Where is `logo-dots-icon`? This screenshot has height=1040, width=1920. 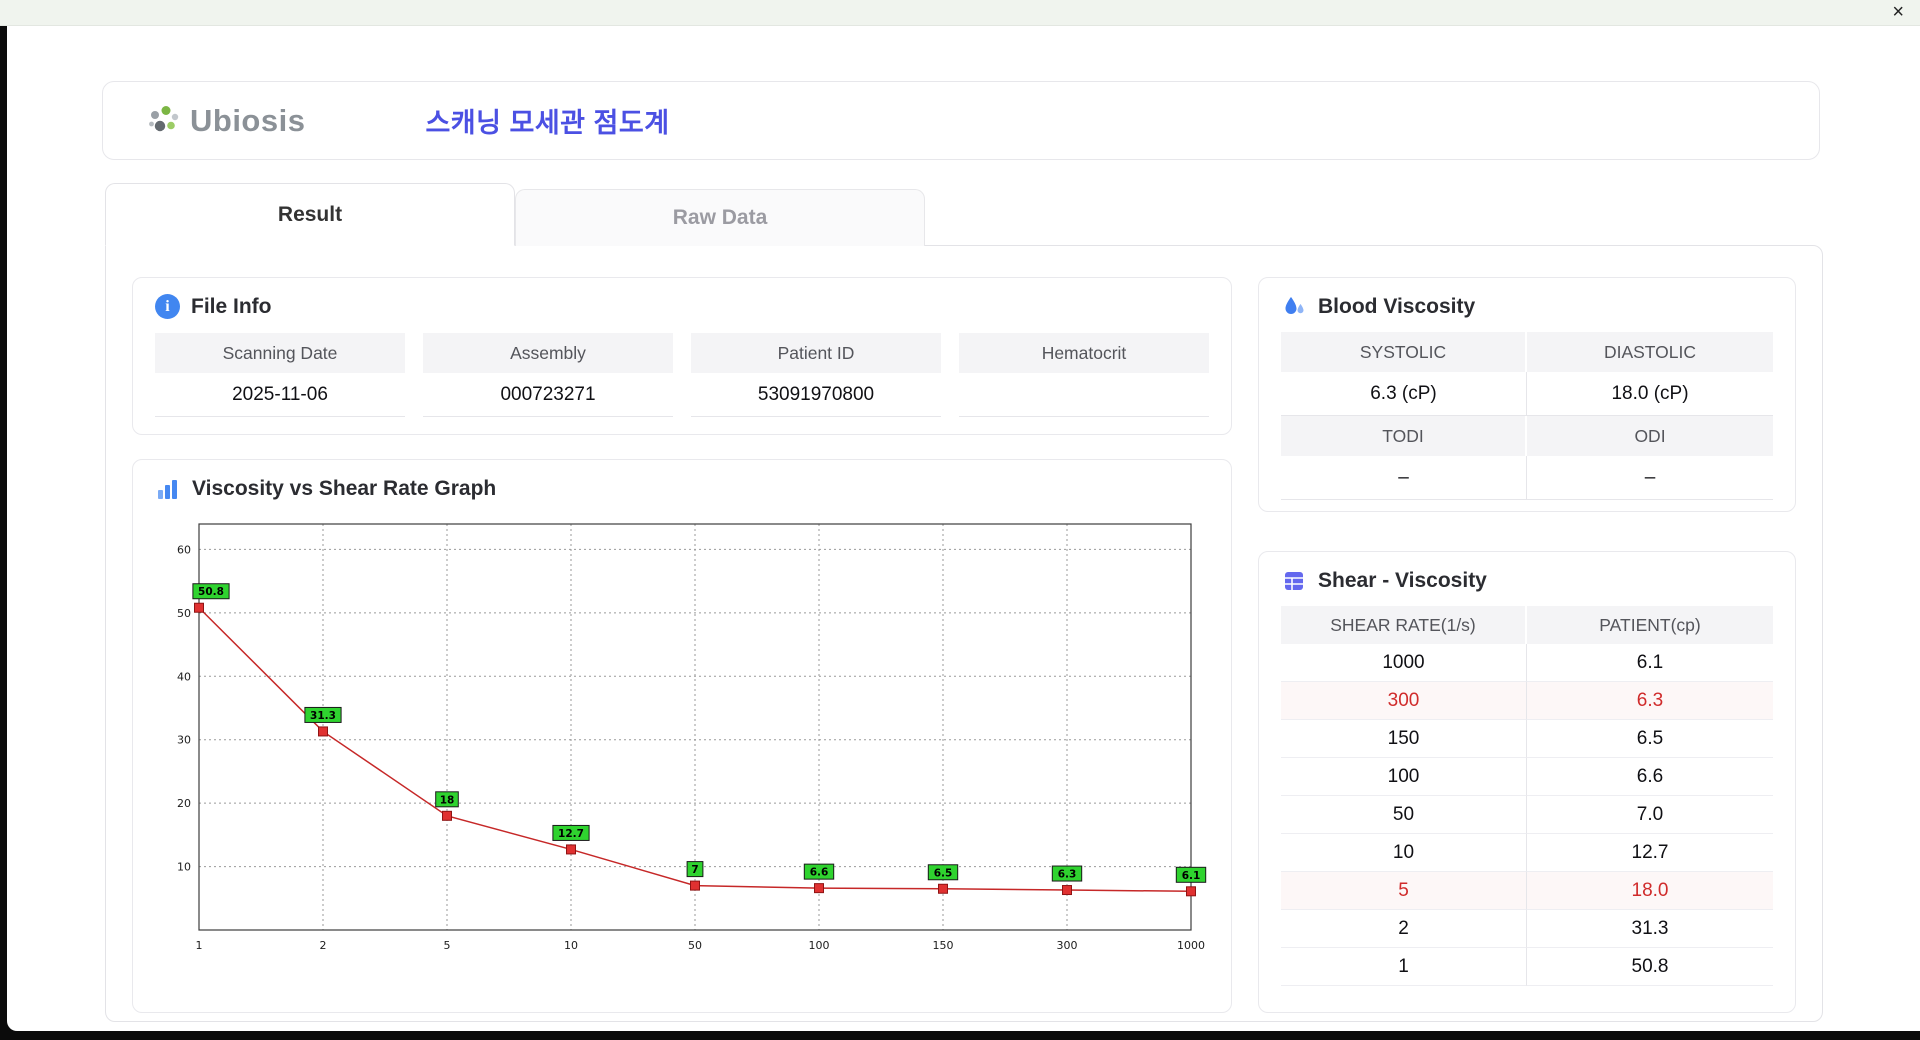
logo-dots-icon is located at coordinates (164, 121).